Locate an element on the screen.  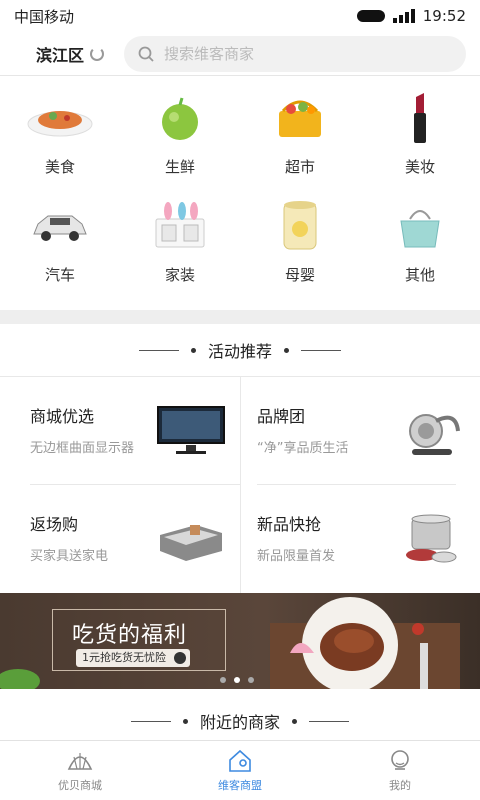
category-beauty: 美妆 is located at coordinates (420, 142).